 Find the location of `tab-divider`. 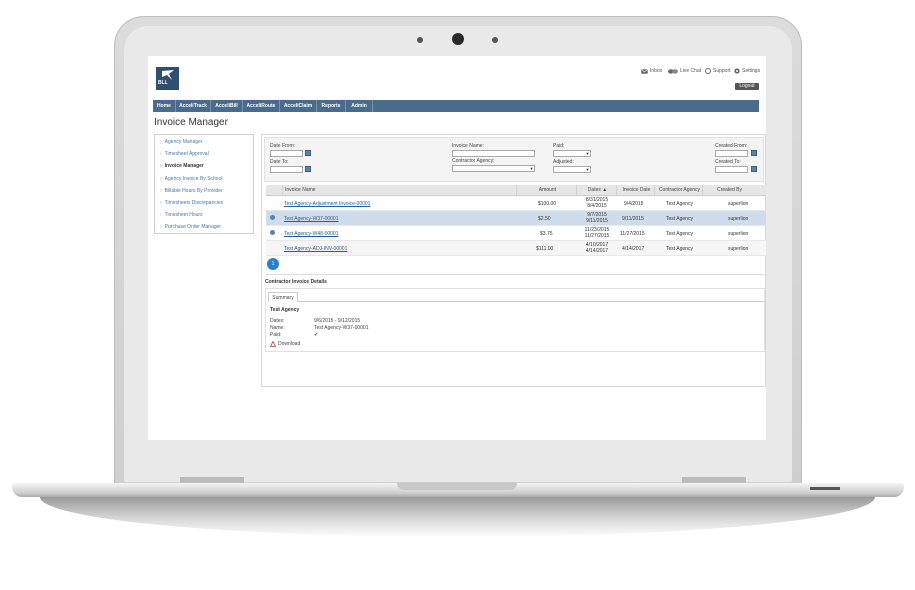

tab-divider is located at coordinates (517, 301).